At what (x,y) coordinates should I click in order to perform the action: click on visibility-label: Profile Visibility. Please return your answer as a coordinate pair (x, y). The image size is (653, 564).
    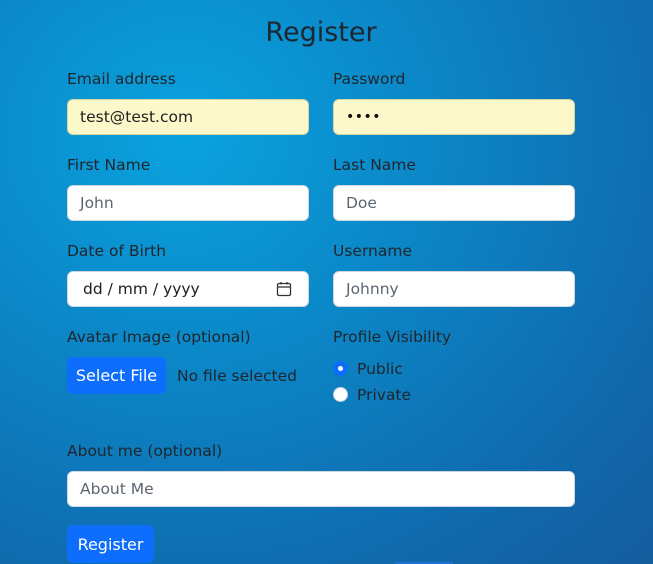
    Looking at the image, I should click on (392, 337).